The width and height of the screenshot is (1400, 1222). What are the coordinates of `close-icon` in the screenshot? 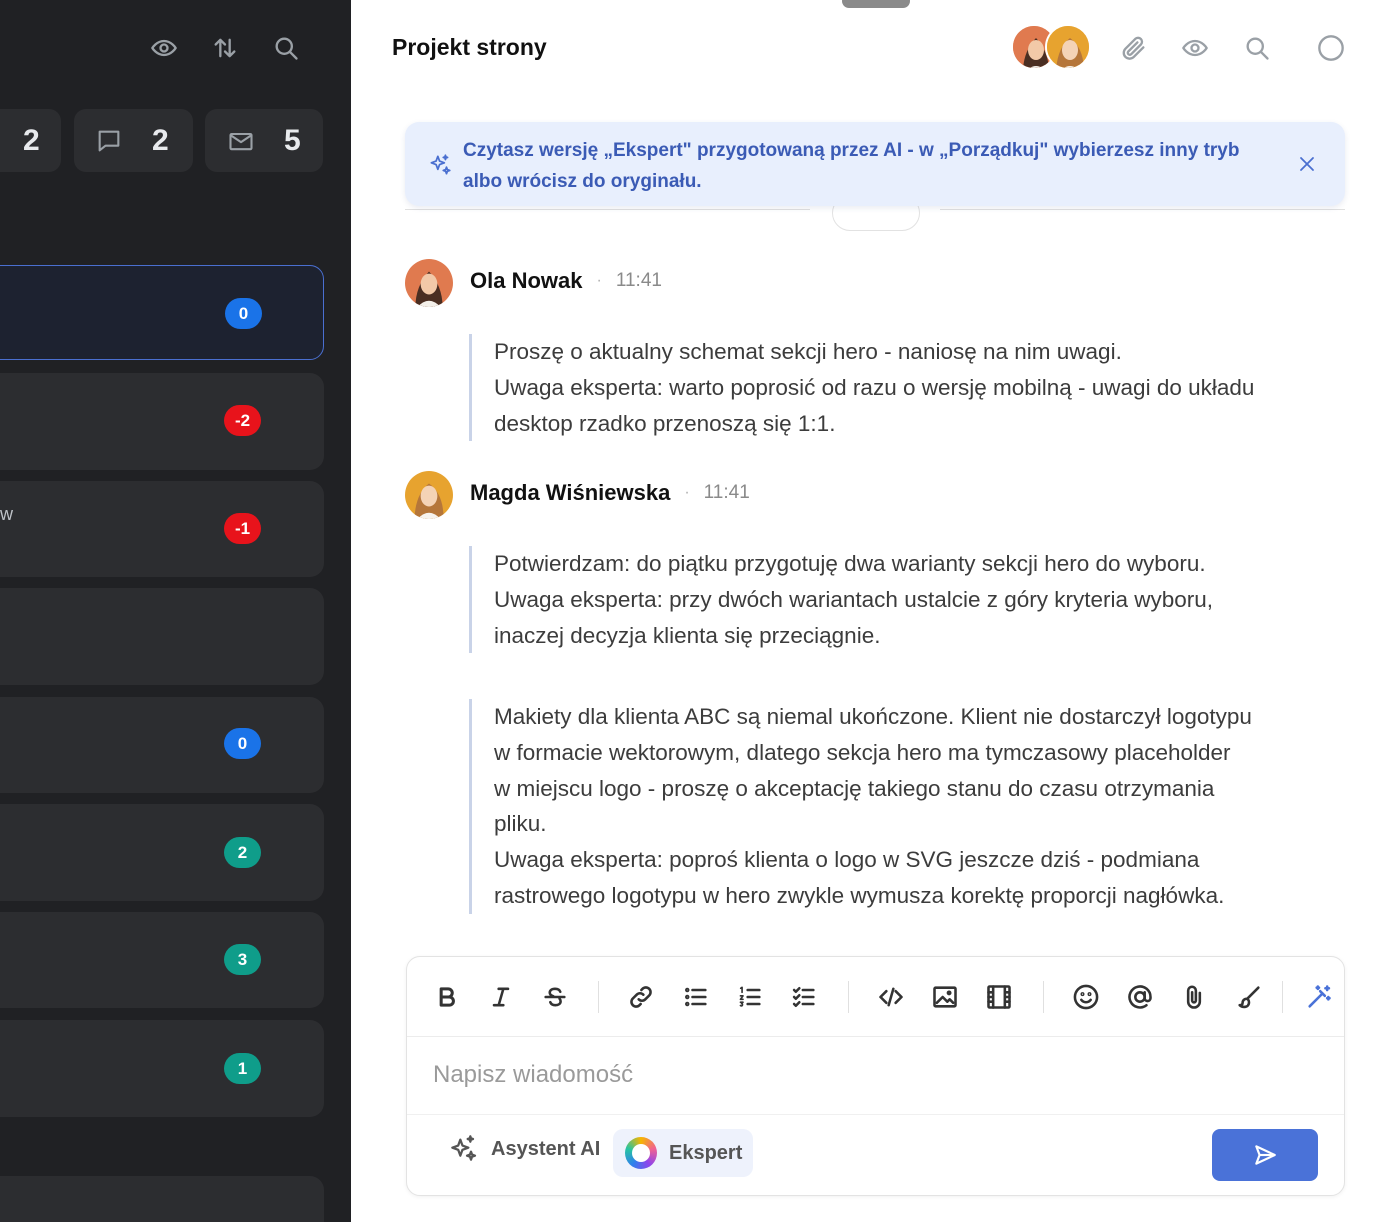 It's located at (1307, 164).